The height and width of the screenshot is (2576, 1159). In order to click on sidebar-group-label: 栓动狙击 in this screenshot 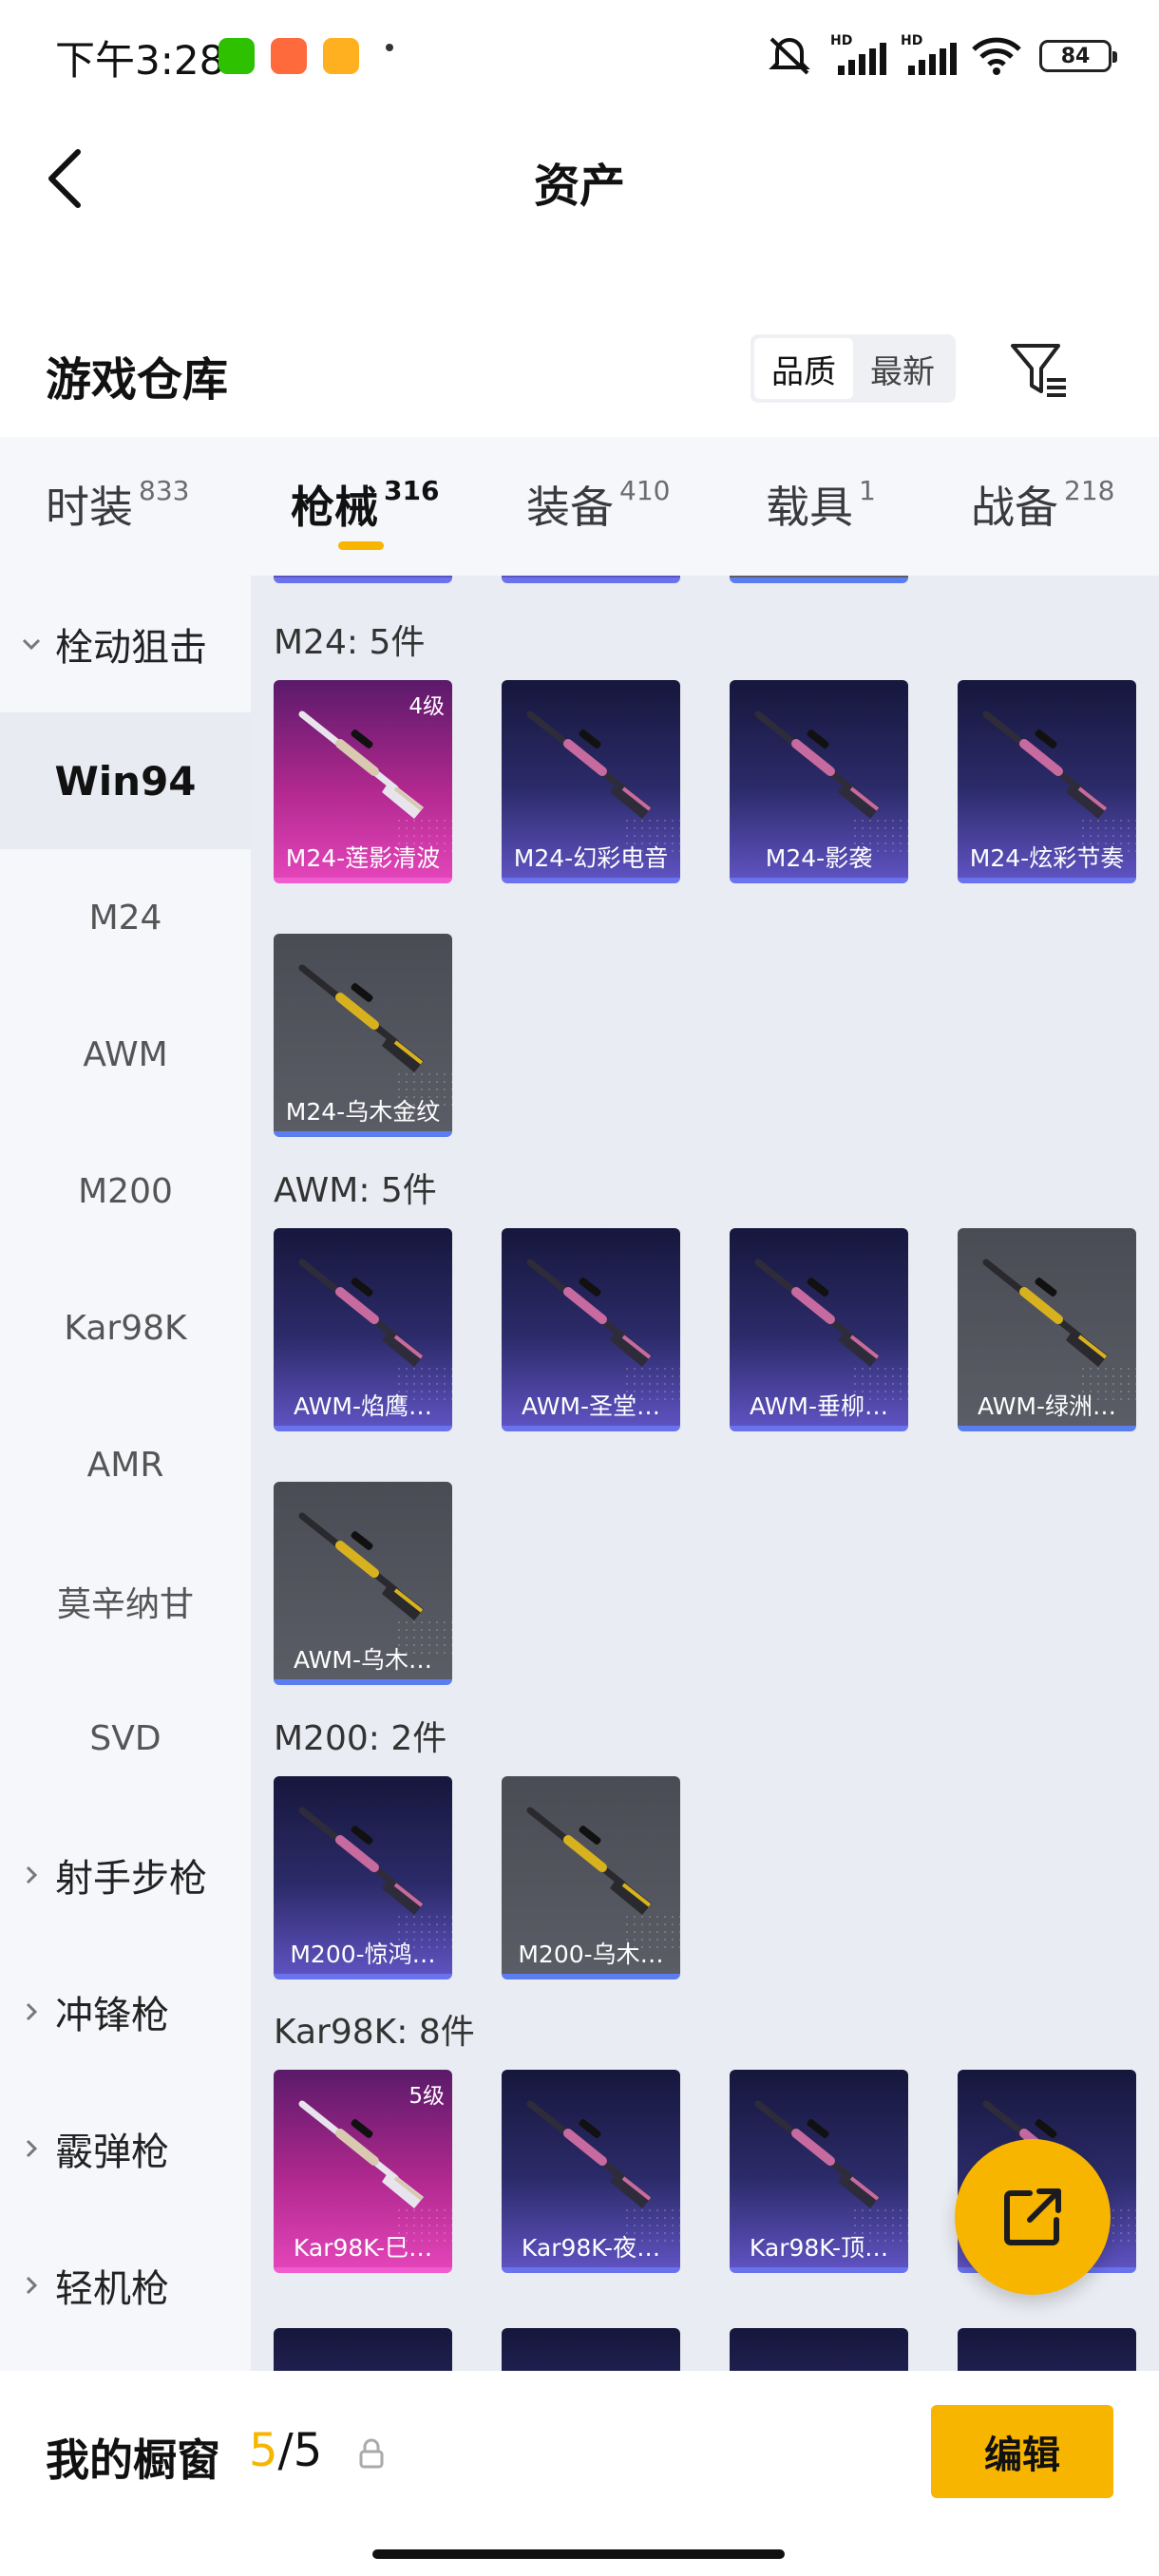, I will do `click(131, 648)`.